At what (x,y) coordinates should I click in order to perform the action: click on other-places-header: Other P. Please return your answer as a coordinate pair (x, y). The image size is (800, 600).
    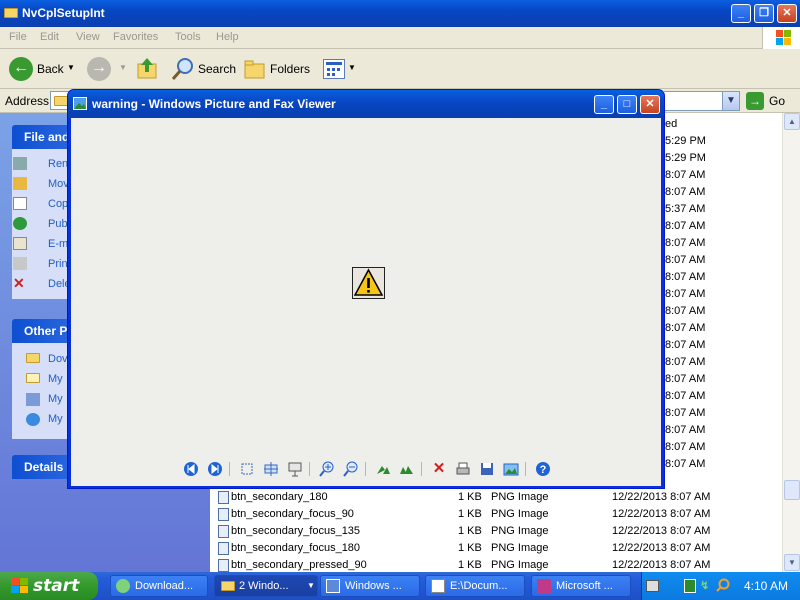
    Looking at the image, I should click on (42, 331).